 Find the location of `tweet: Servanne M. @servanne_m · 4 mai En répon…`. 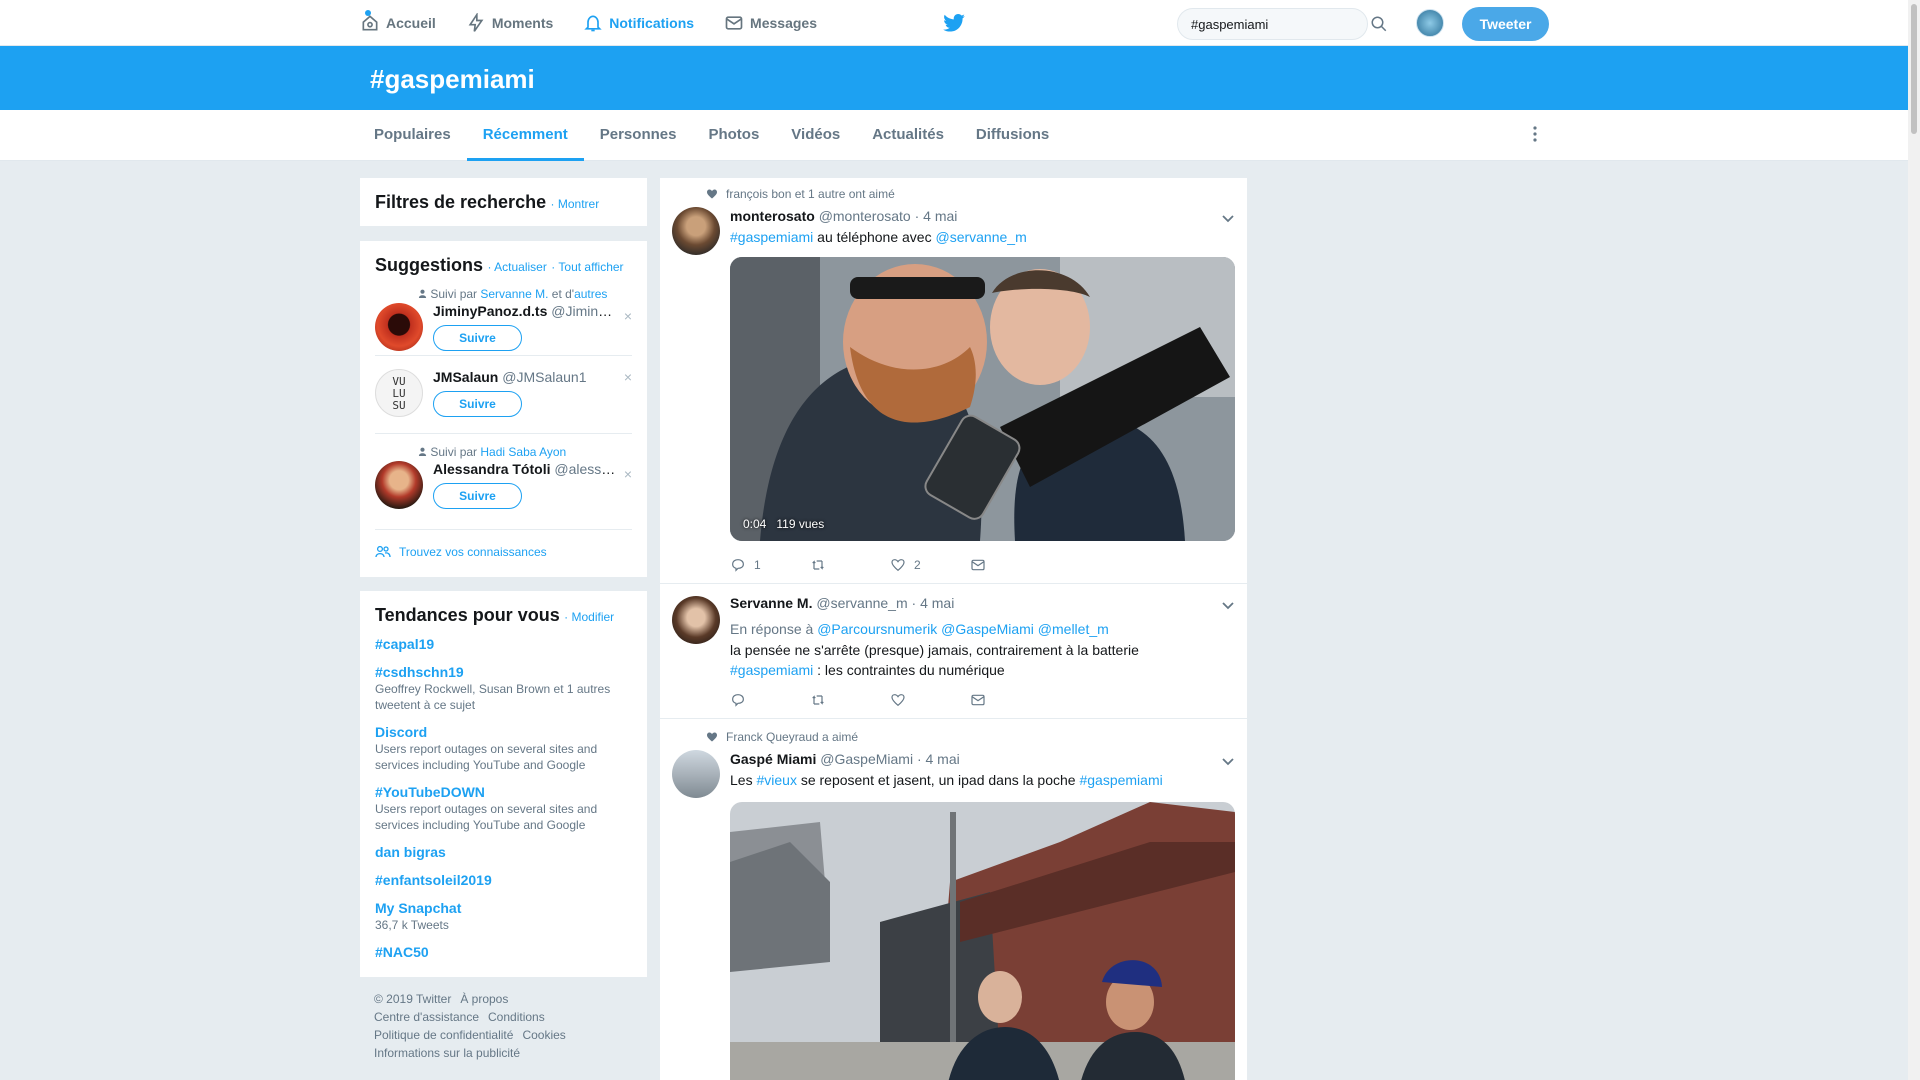

tweet: Servanne M. @servanne_m · 4 mai En répon… is located at coordinates (953, 651).